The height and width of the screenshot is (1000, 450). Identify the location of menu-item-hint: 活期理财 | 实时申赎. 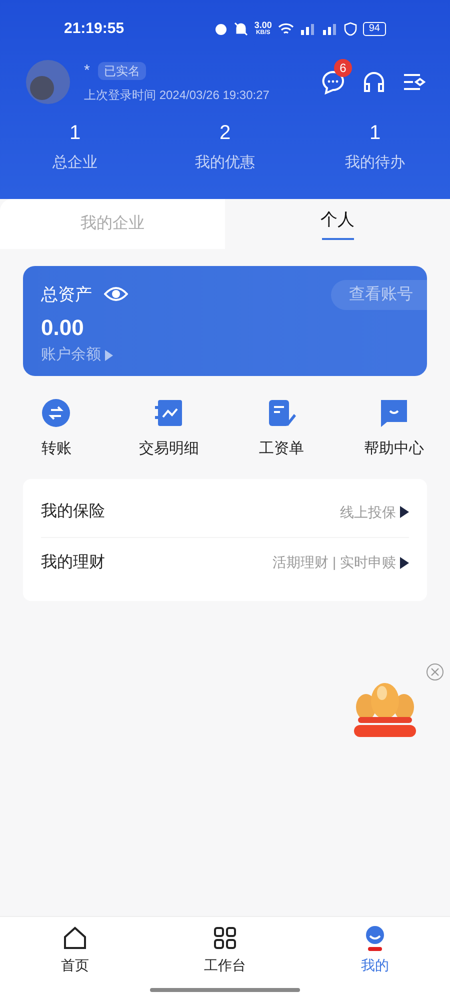
(334, 562).